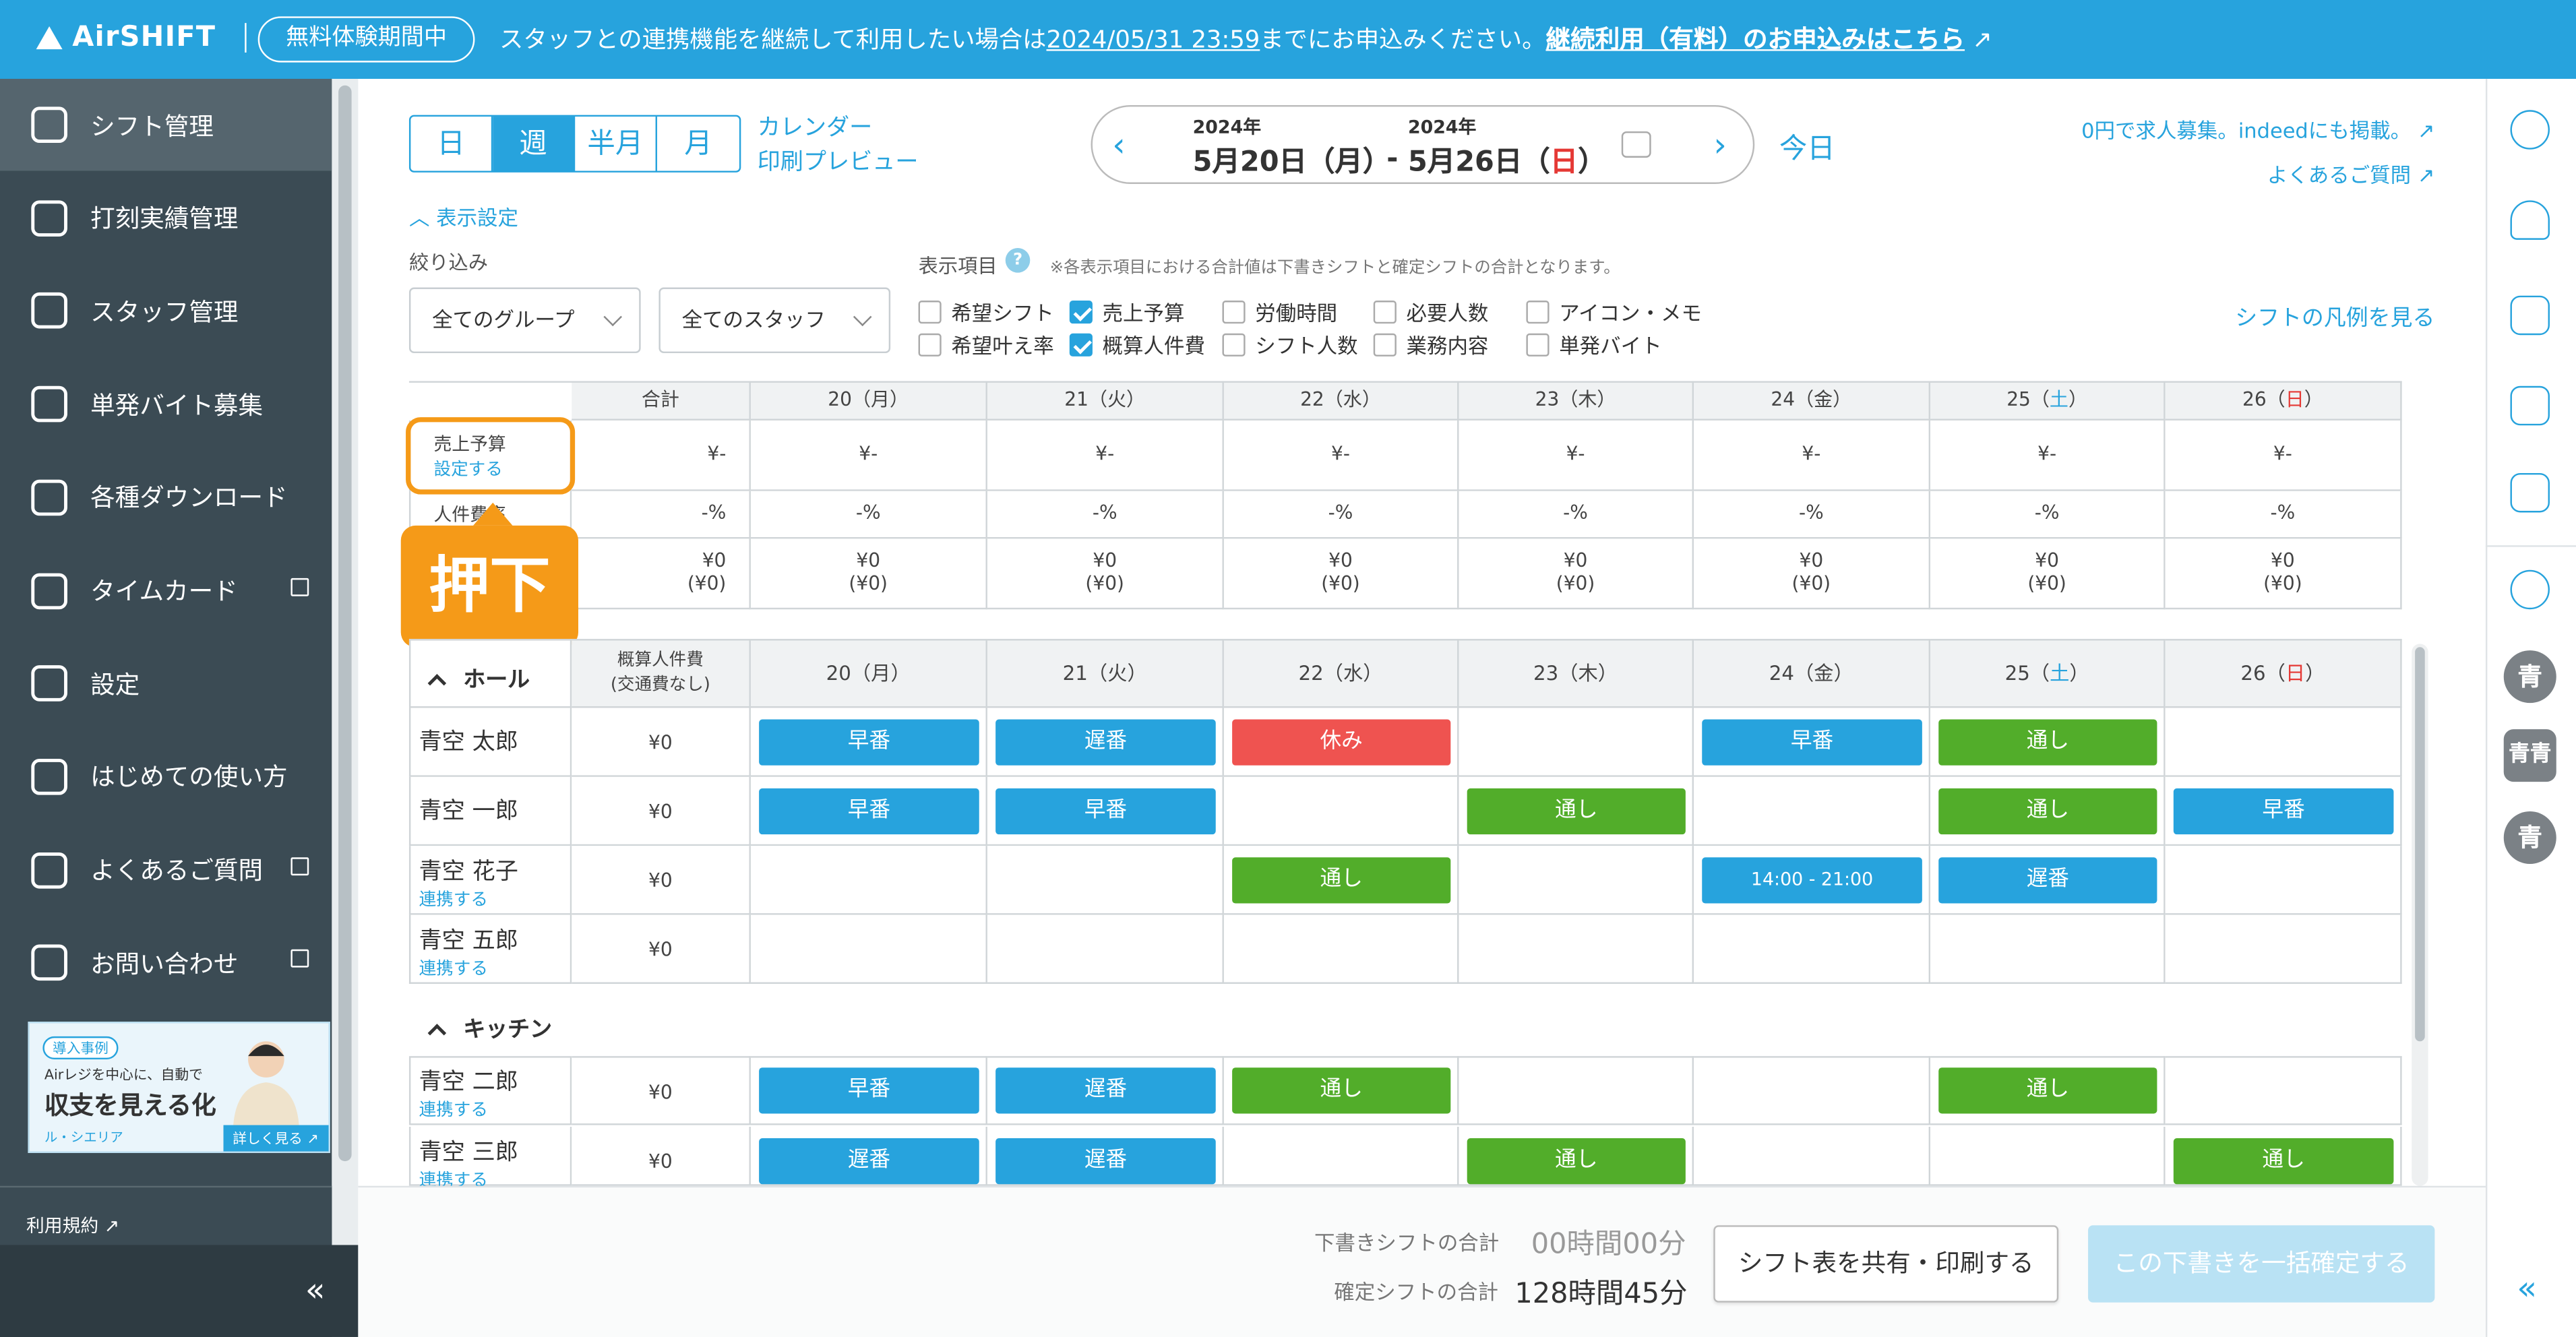 The image size is (2576, 1337). What do you see at coordinates (986, 344) in the screenshot?
I see `display-checkbox: 希望叶え率` at bounding box center [986, 344].